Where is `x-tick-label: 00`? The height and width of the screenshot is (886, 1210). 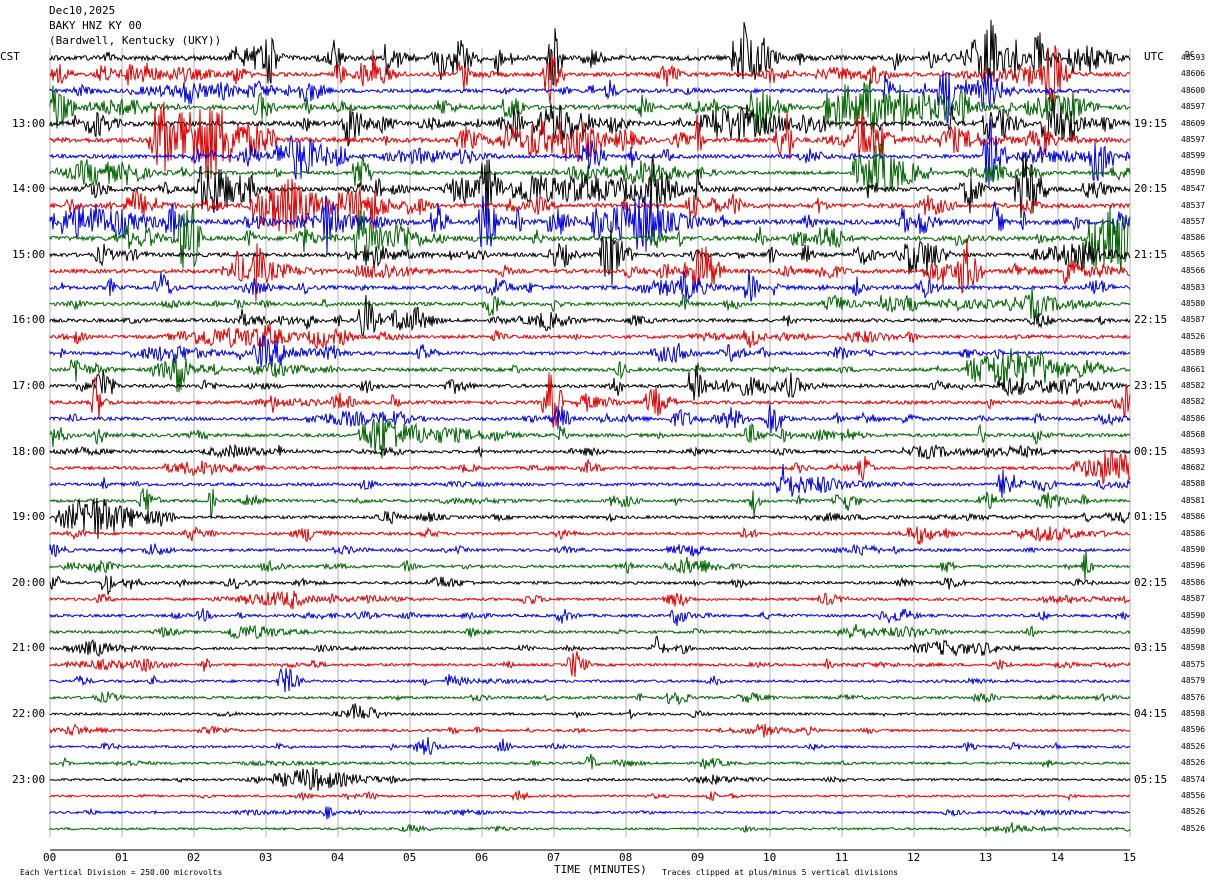 x-tick-label: 00 is located at coordinates (50, 857).